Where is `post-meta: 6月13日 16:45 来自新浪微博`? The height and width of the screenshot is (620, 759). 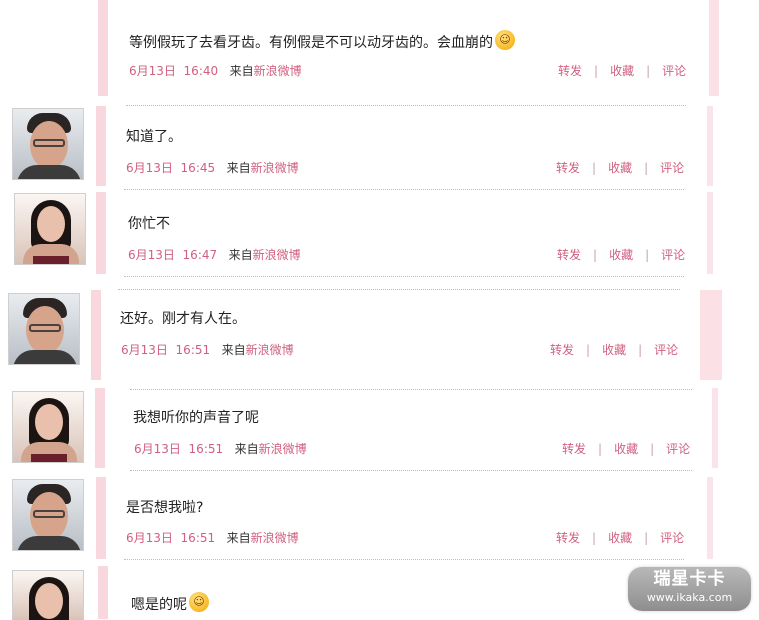
post-meta: 6月13日 16:45 来自新浪微博 is located at coordinates (212, 167).